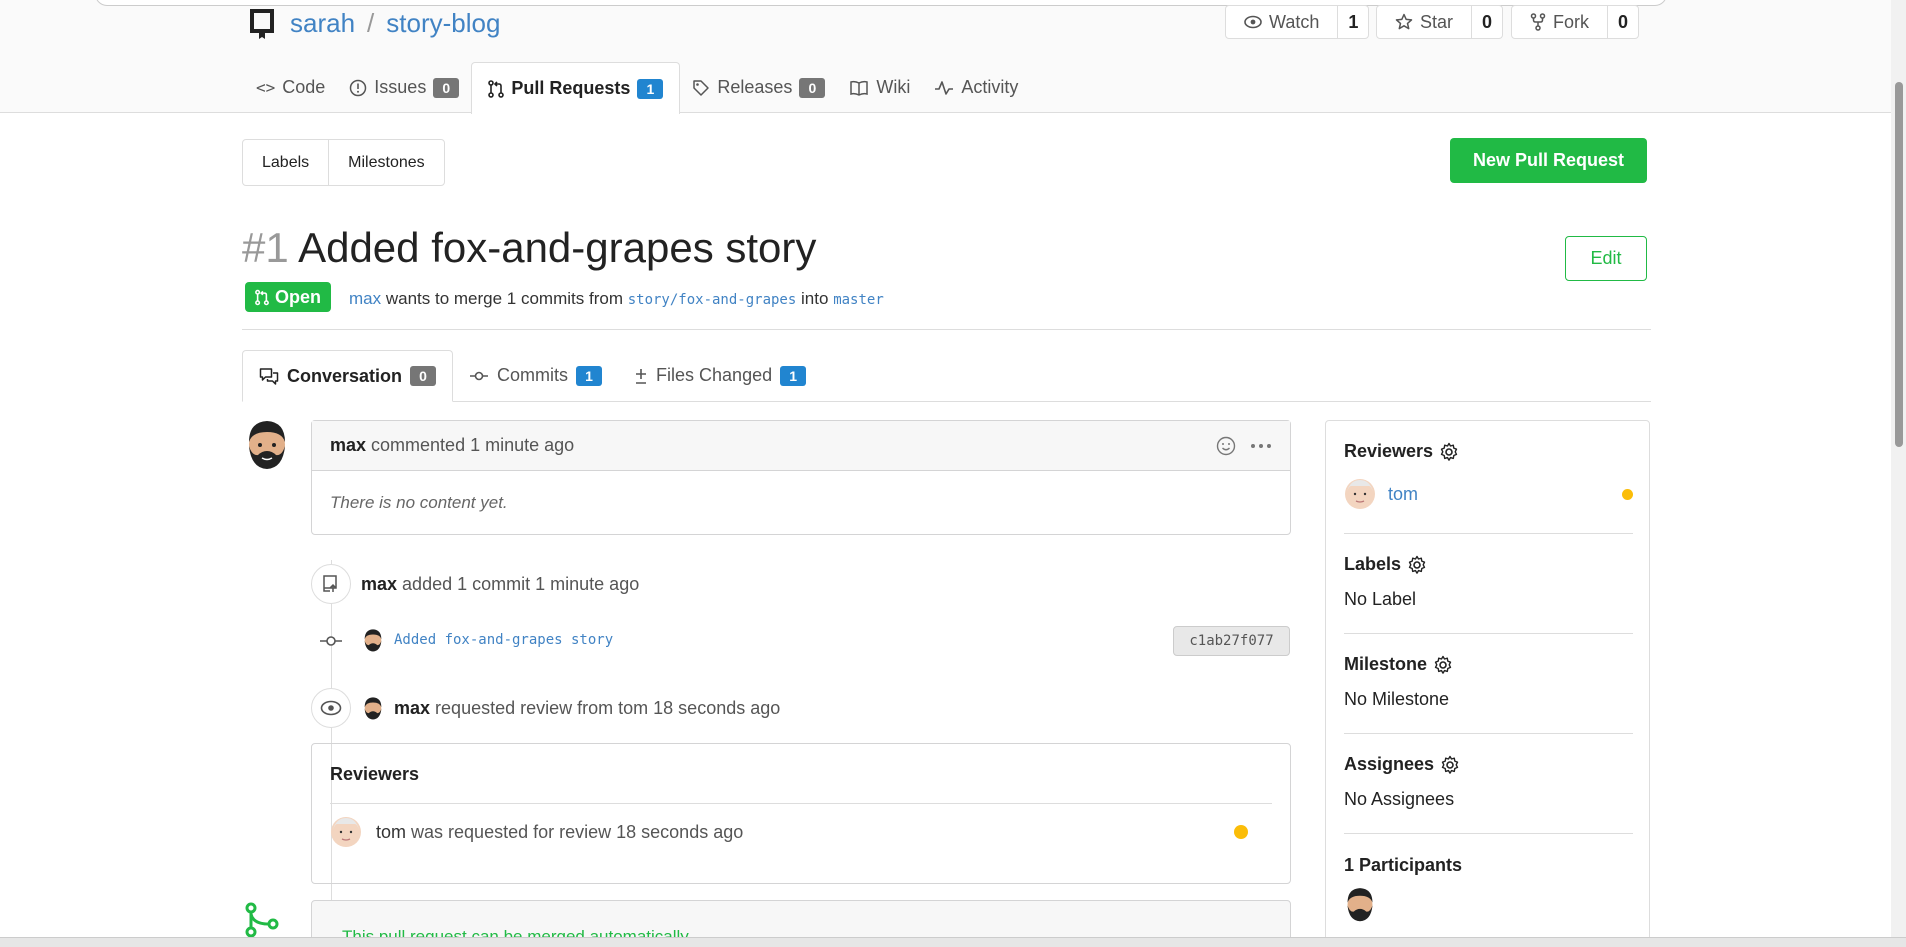 The width and height of the screenshot is (1906, 947). I want to click on tab-activity: Activity, so click(976, 87).